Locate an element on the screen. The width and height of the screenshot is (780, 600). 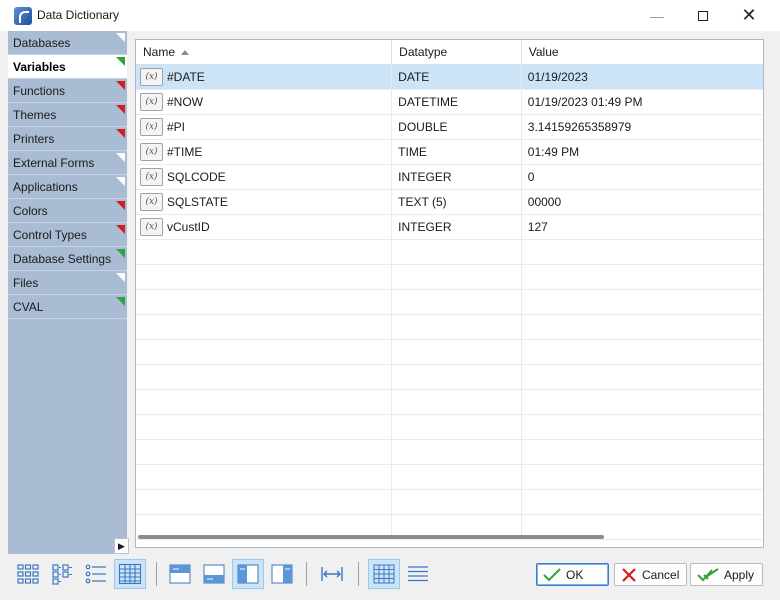
preview-right-icon is located at coordinates (282, 574).